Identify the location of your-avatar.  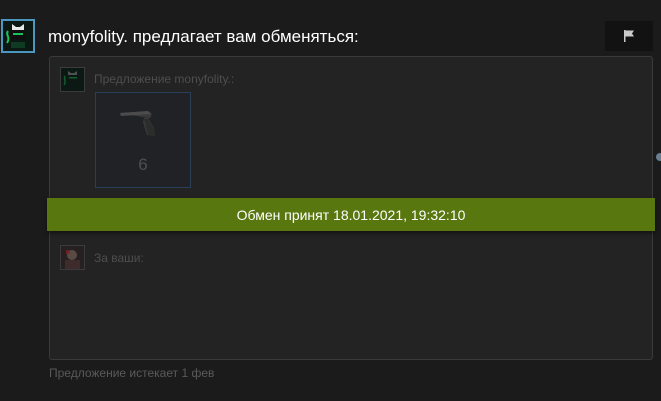
(72, 257).